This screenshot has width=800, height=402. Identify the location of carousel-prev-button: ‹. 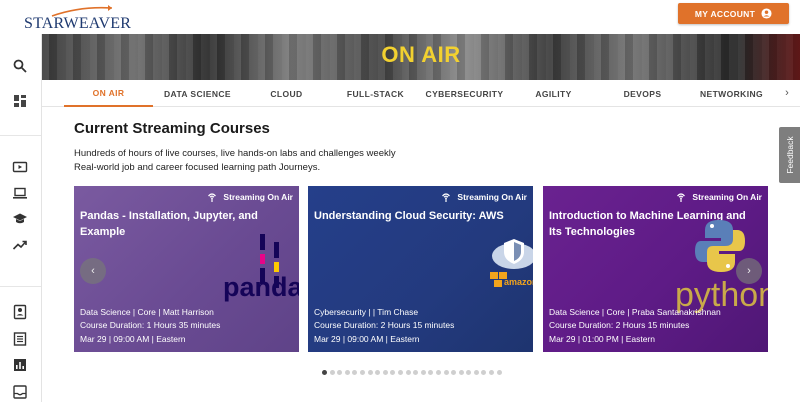
(93, 271).